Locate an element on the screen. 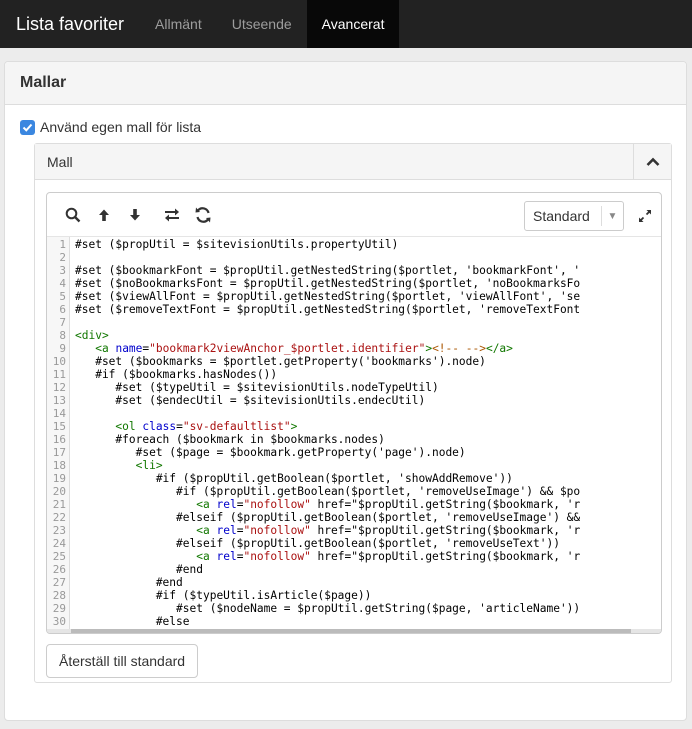  custom-template-checkbox-row: Använd egen mall för lista is located at coordinates (110, 127).